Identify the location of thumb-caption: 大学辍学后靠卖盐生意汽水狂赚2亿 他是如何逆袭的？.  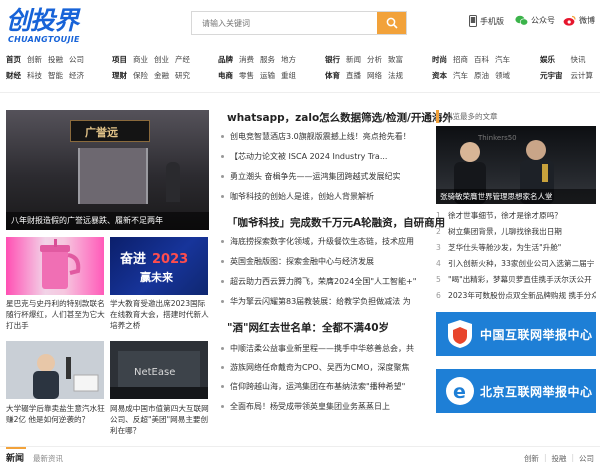
(56, 414).